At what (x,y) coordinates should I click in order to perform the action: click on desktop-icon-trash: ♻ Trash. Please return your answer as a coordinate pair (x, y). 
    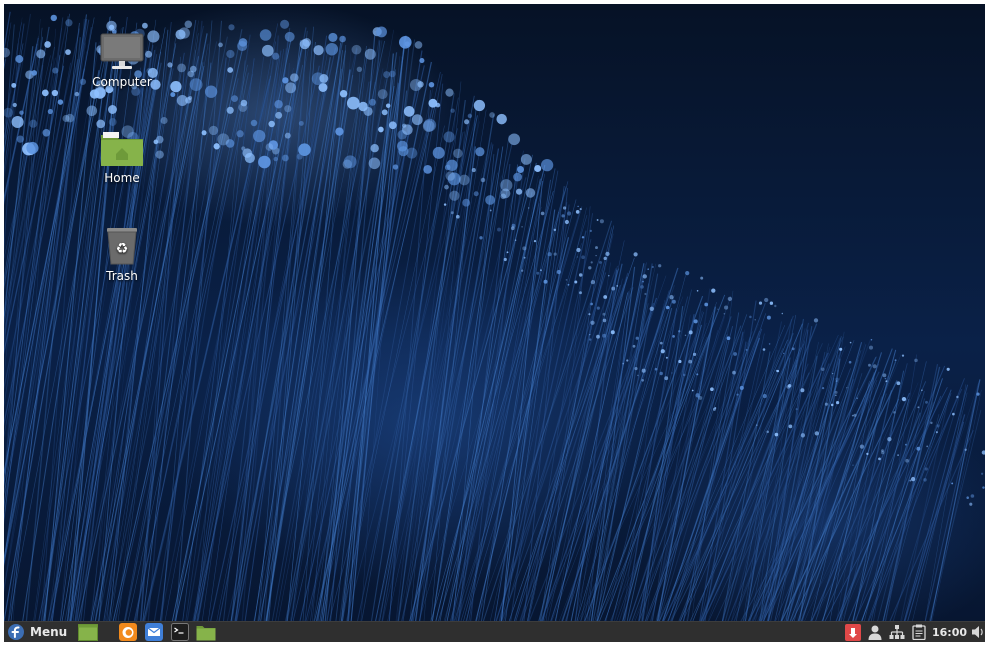
    Looking at the image, I should click on (122, 254).